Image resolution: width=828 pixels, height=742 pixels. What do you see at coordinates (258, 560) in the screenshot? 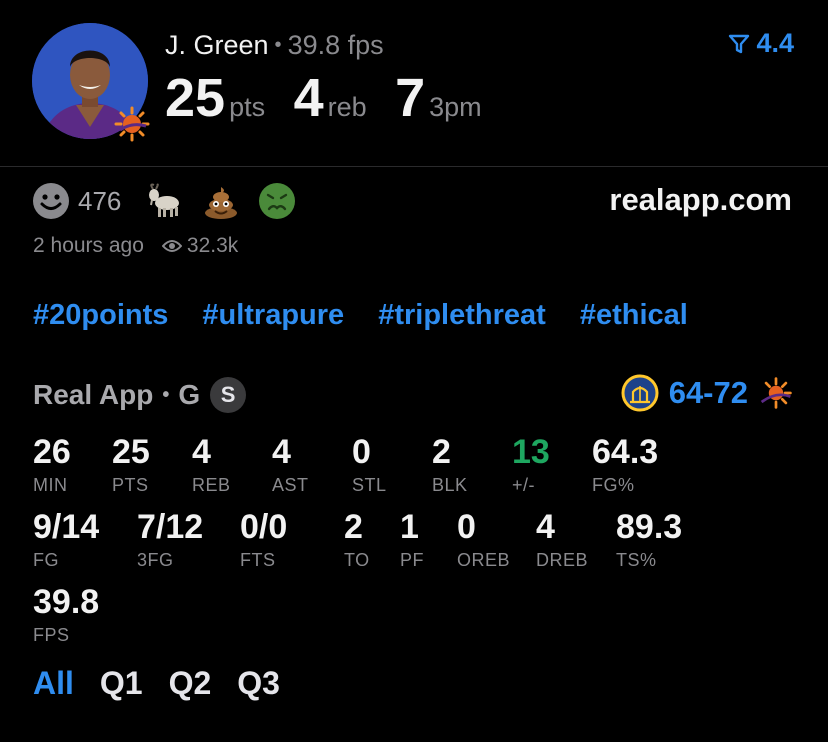
I see `stat-label: FTS` at bounding box center [258, 560].